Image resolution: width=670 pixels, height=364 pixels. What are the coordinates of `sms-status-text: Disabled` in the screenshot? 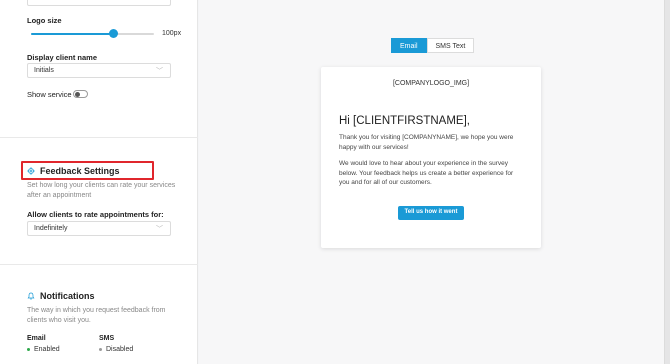 It's located at (120, 349).